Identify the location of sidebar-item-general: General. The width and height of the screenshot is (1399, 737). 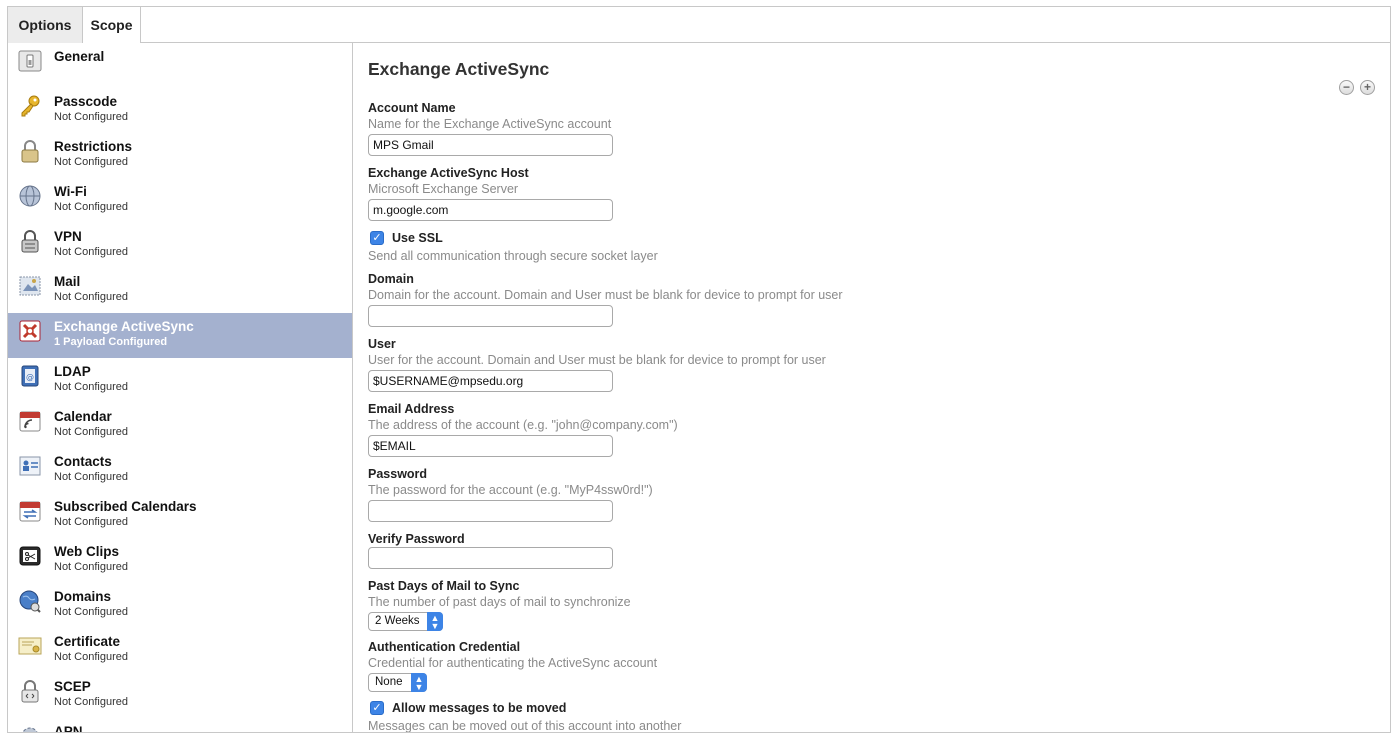
(180, 65).